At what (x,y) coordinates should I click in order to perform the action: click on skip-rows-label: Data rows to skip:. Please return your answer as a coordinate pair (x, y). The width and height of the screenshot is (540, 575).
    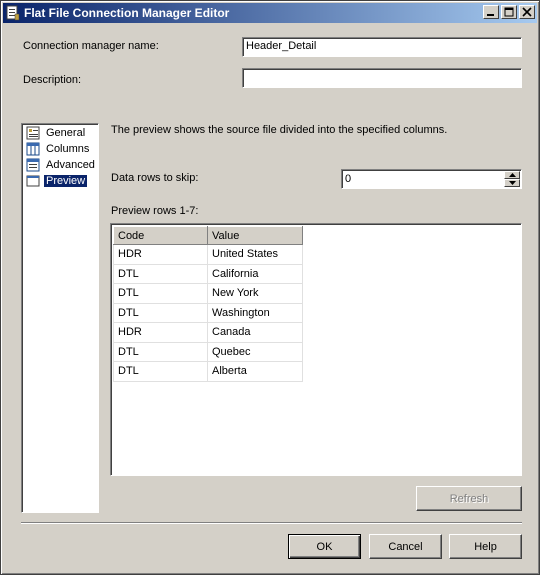
    Looking at the image, I should click on (155, 178).